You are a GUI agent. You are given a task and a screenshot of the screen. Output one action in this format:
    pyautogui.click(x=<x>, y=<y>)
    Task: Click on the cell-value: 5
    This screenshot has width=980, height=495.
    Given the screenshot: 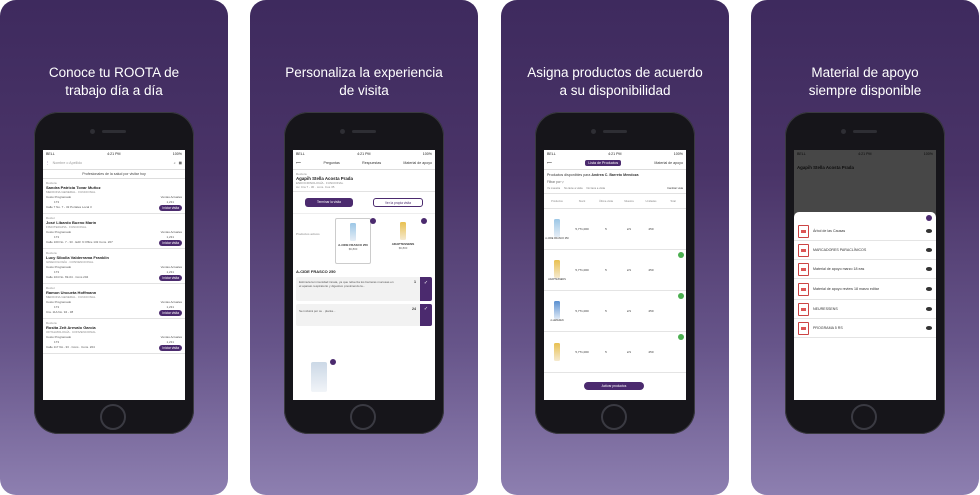 What is the action you would take?
    pyautogui.click(x=606, y=229)
    